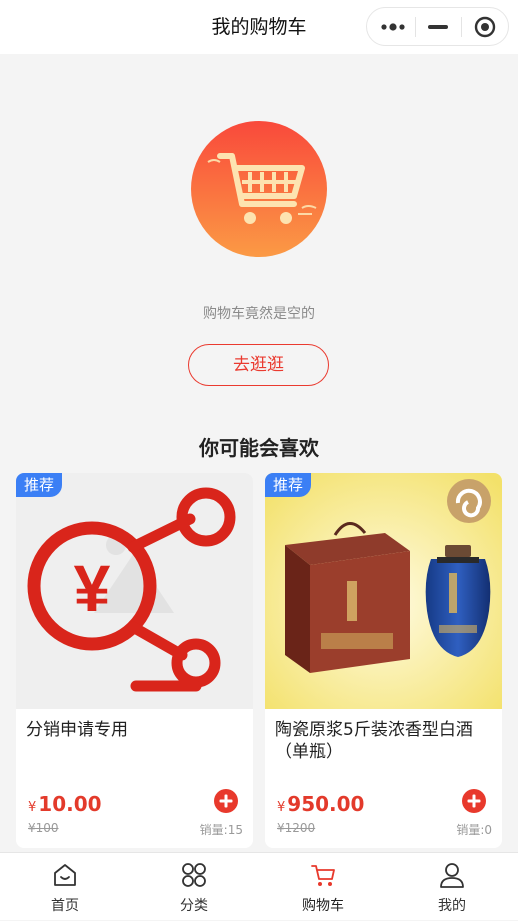 The height and width of the screenshot is (921, 518). I want to click on sales-count: 销量:0, so click(474, 830).